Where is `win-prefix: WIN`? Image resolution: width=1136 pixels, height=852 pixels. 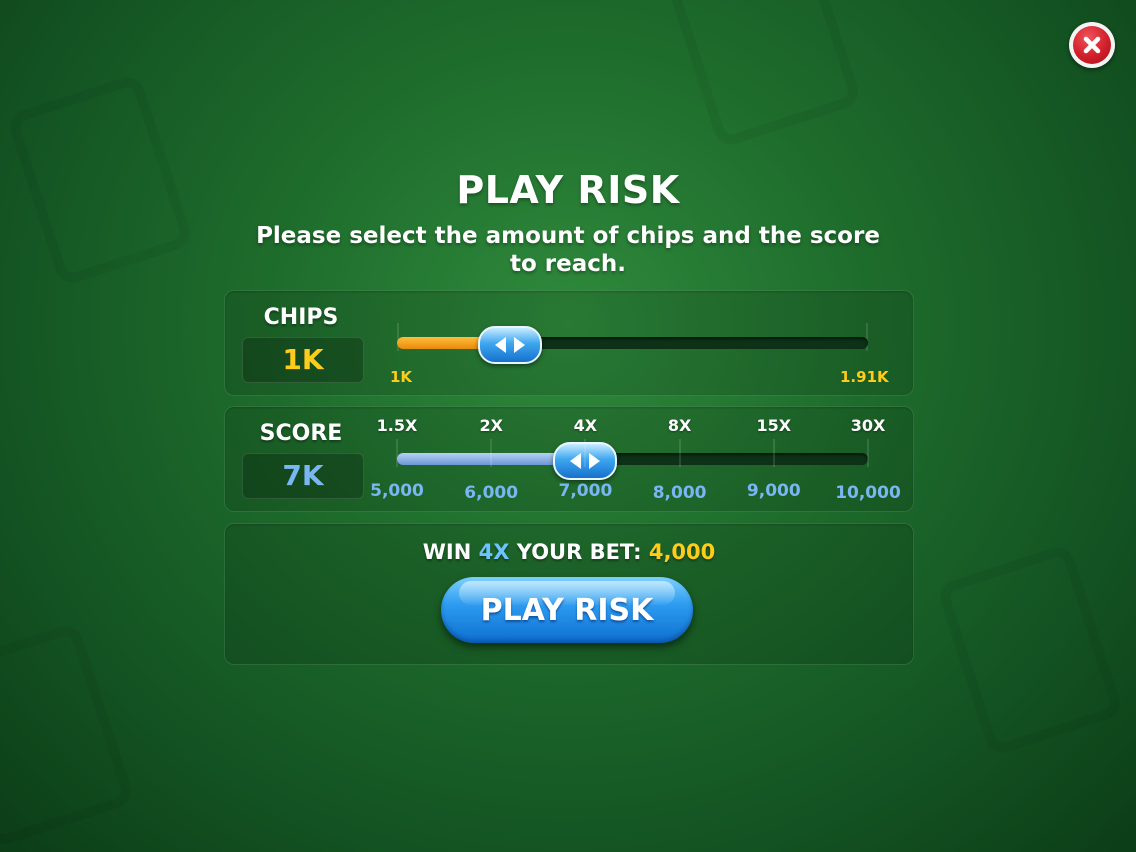
win-prefix: WIN is located at coordinates (447, 552).